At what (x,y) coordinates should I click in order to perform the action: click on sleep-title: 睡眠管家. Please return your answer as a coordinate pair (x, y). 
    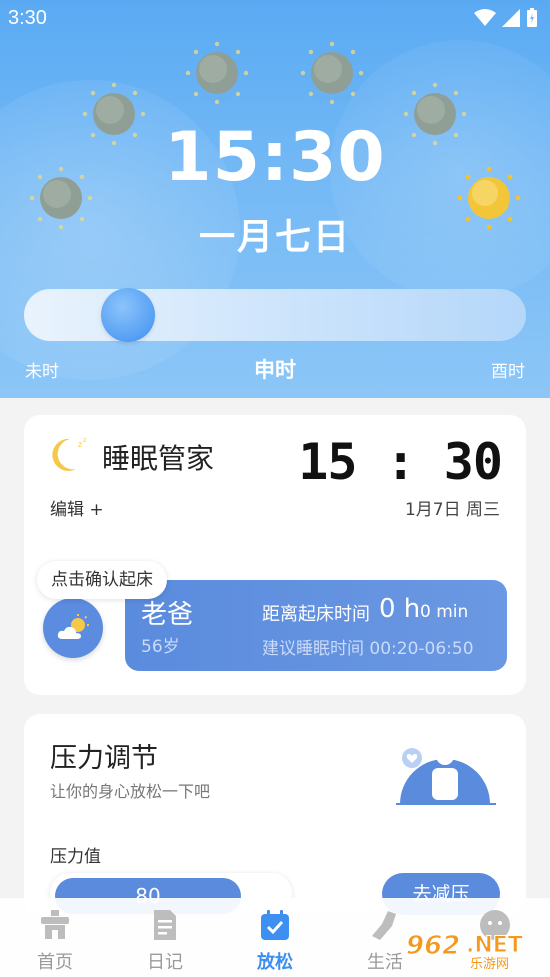
    Looking at the image, I should click on (158, 458).